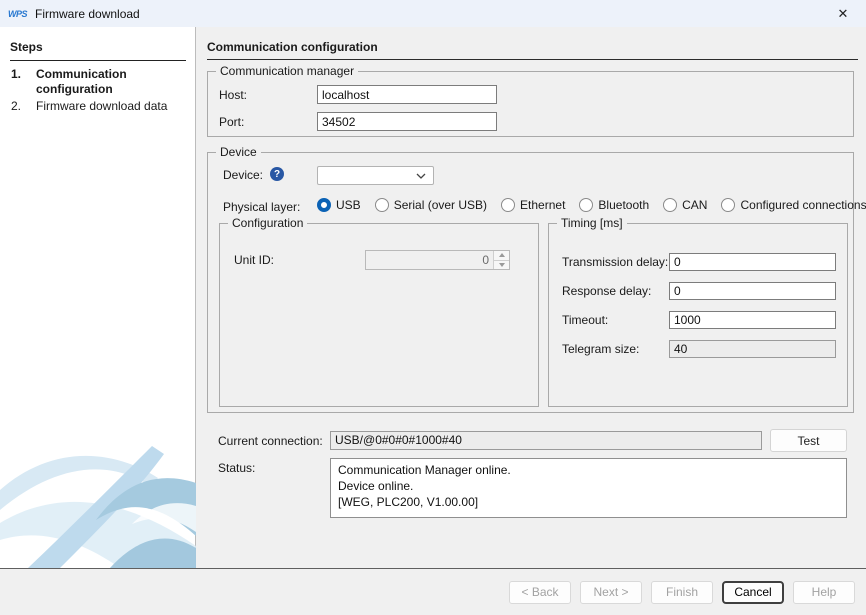 The height and width of the screenshot is (615, 866). Describe the element at coordinates (379, 311) in the screenshot. I see `configuration-group: Configuration Unit ID: 0` at that location.